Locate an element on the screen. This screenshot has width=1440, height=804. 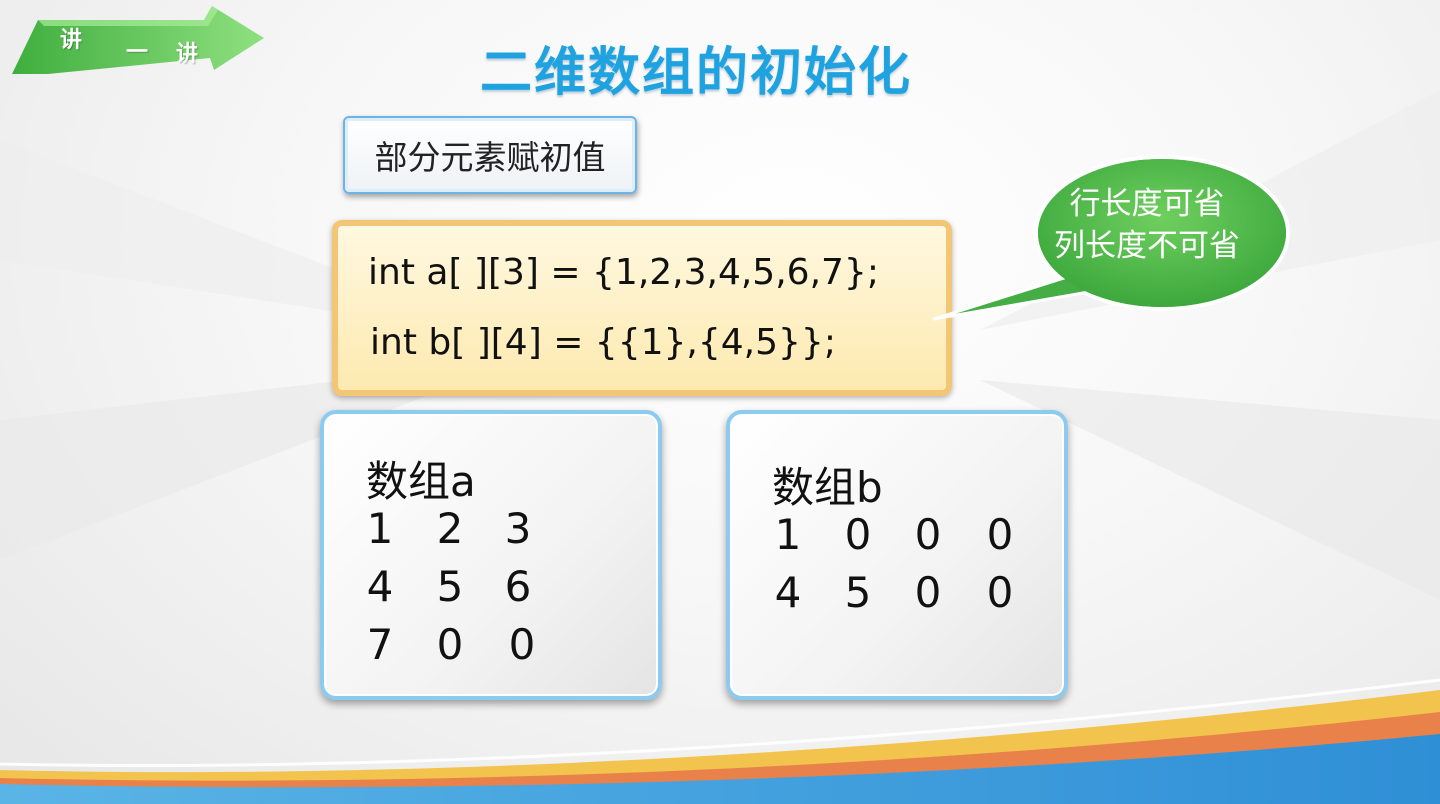
array-a-title: 数组a is located at coordinates (421, 481).